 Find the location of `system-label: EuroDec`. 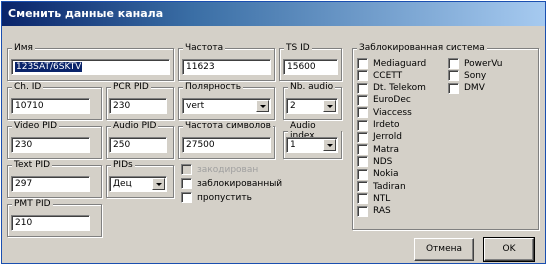

system-label: EuroDec is located at coordinates (392, 100).